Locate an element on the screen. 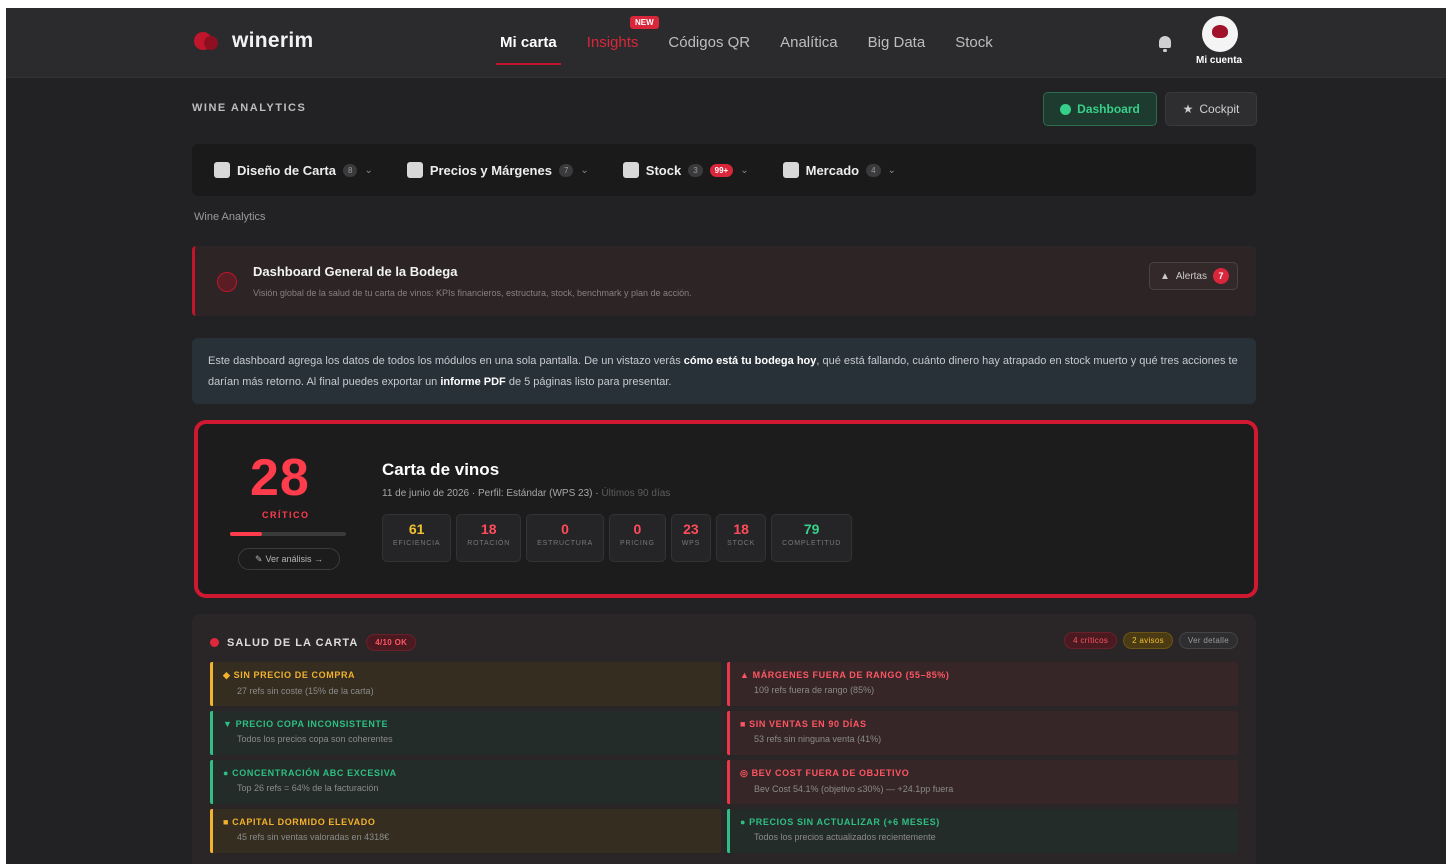 This screenshot has width=1452, height=864. metric-value: 61 is located at coordinates (416, 529).